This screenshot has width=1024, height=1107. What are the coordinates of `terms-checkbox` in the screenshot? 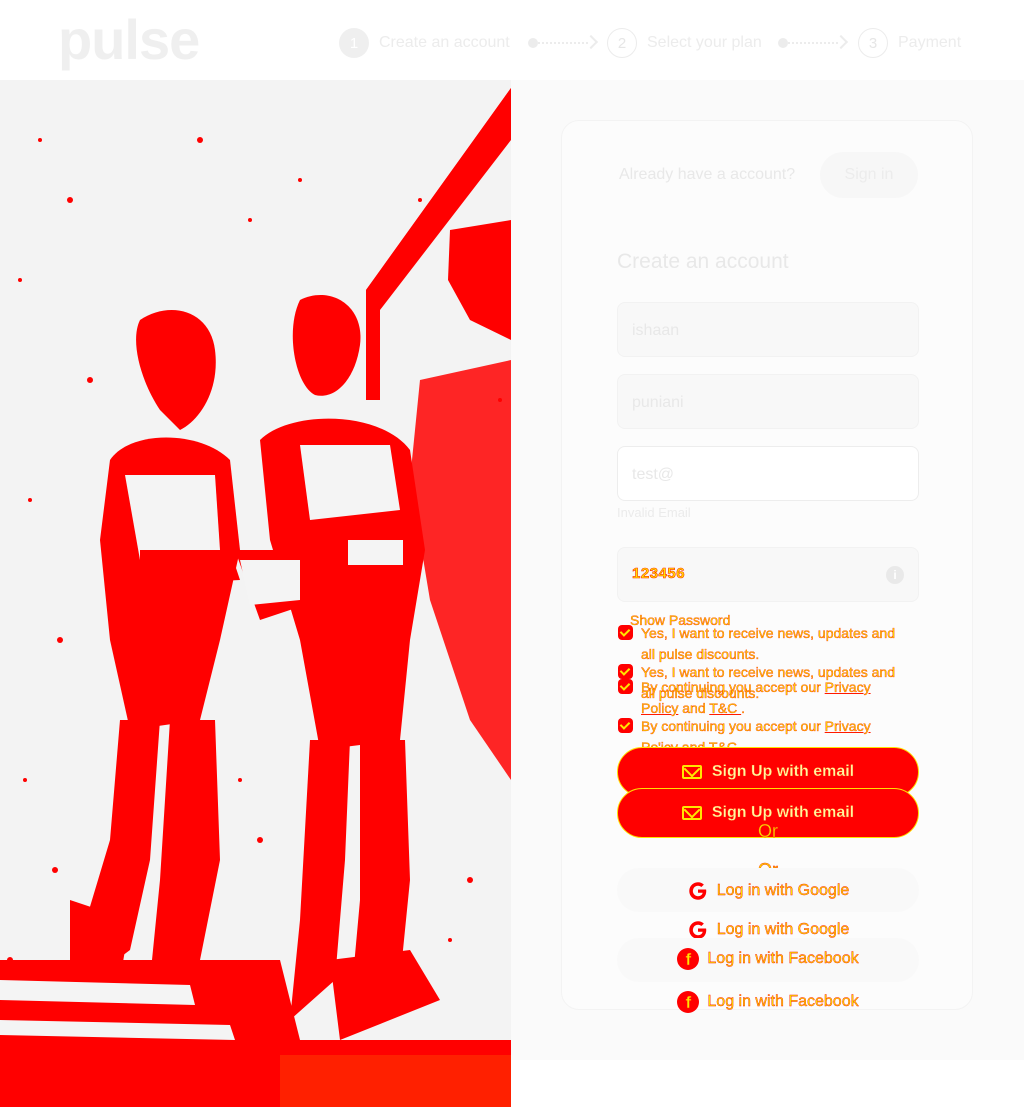 It's located at (625, 686).